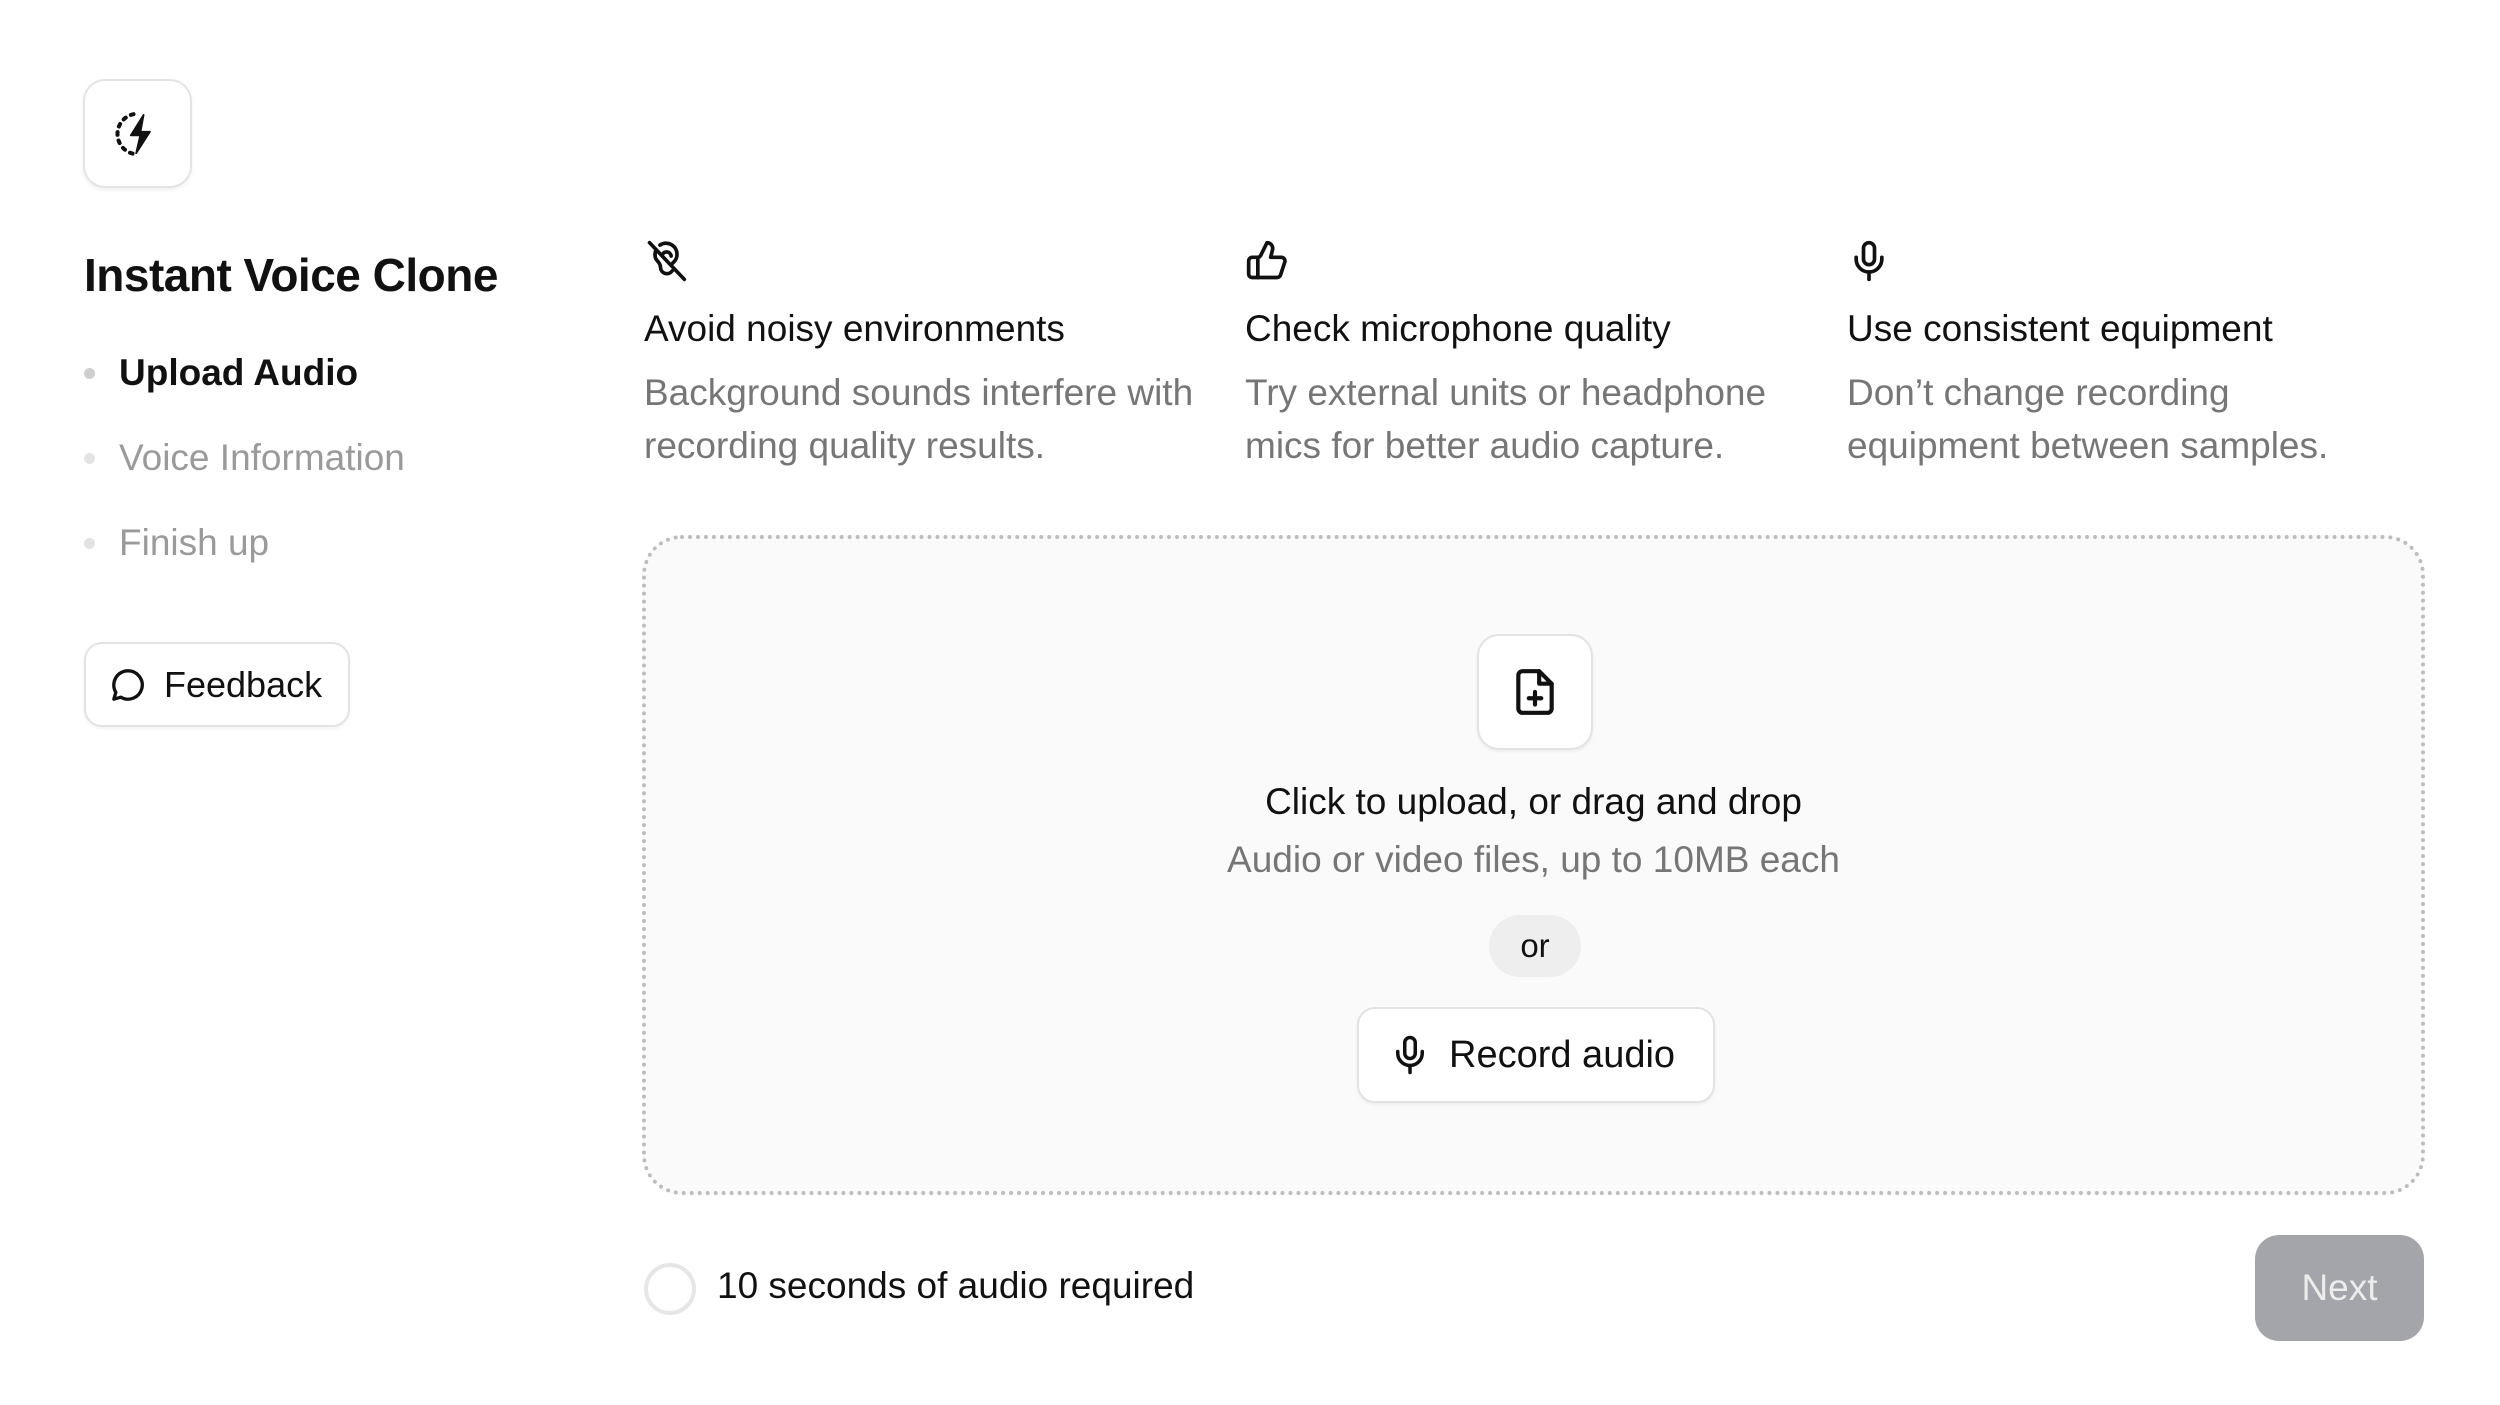 The height and width of the screenshot is (1405, 2500). What do you see at coordinates (291, 275) in the screenshot?
I see `page-title: Instant Voice Clone` at bounding box center [291, 275].